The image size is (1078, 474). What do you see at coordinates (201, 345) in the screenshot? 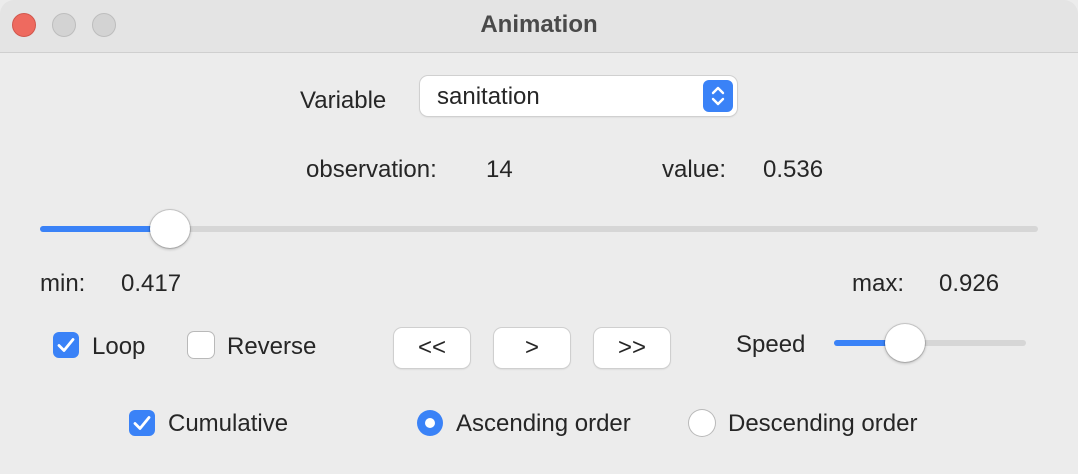
I see `reverse-checkbox` at bounding box center [201, 345].